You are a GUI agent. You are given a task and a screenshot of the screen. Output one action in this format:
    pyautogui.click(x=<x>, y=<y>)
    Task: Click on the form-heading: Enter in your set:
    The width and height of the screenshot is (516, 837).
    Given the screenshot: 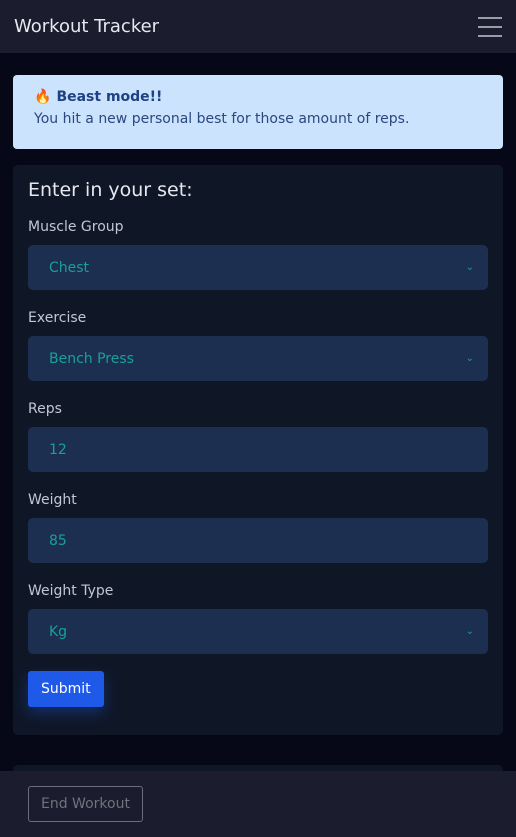 What is the action you would take?
    pyautogui.click(x=110, y=190)
    